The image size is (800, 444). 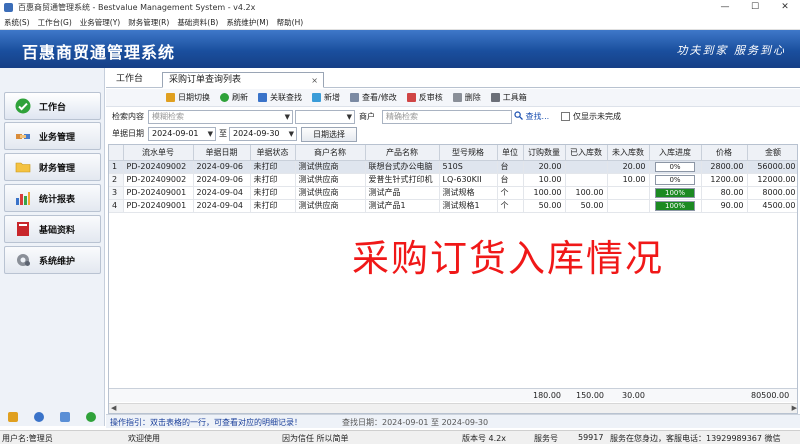 I want to click on vendor-input: 精确检索, so click(x=447, y=117).